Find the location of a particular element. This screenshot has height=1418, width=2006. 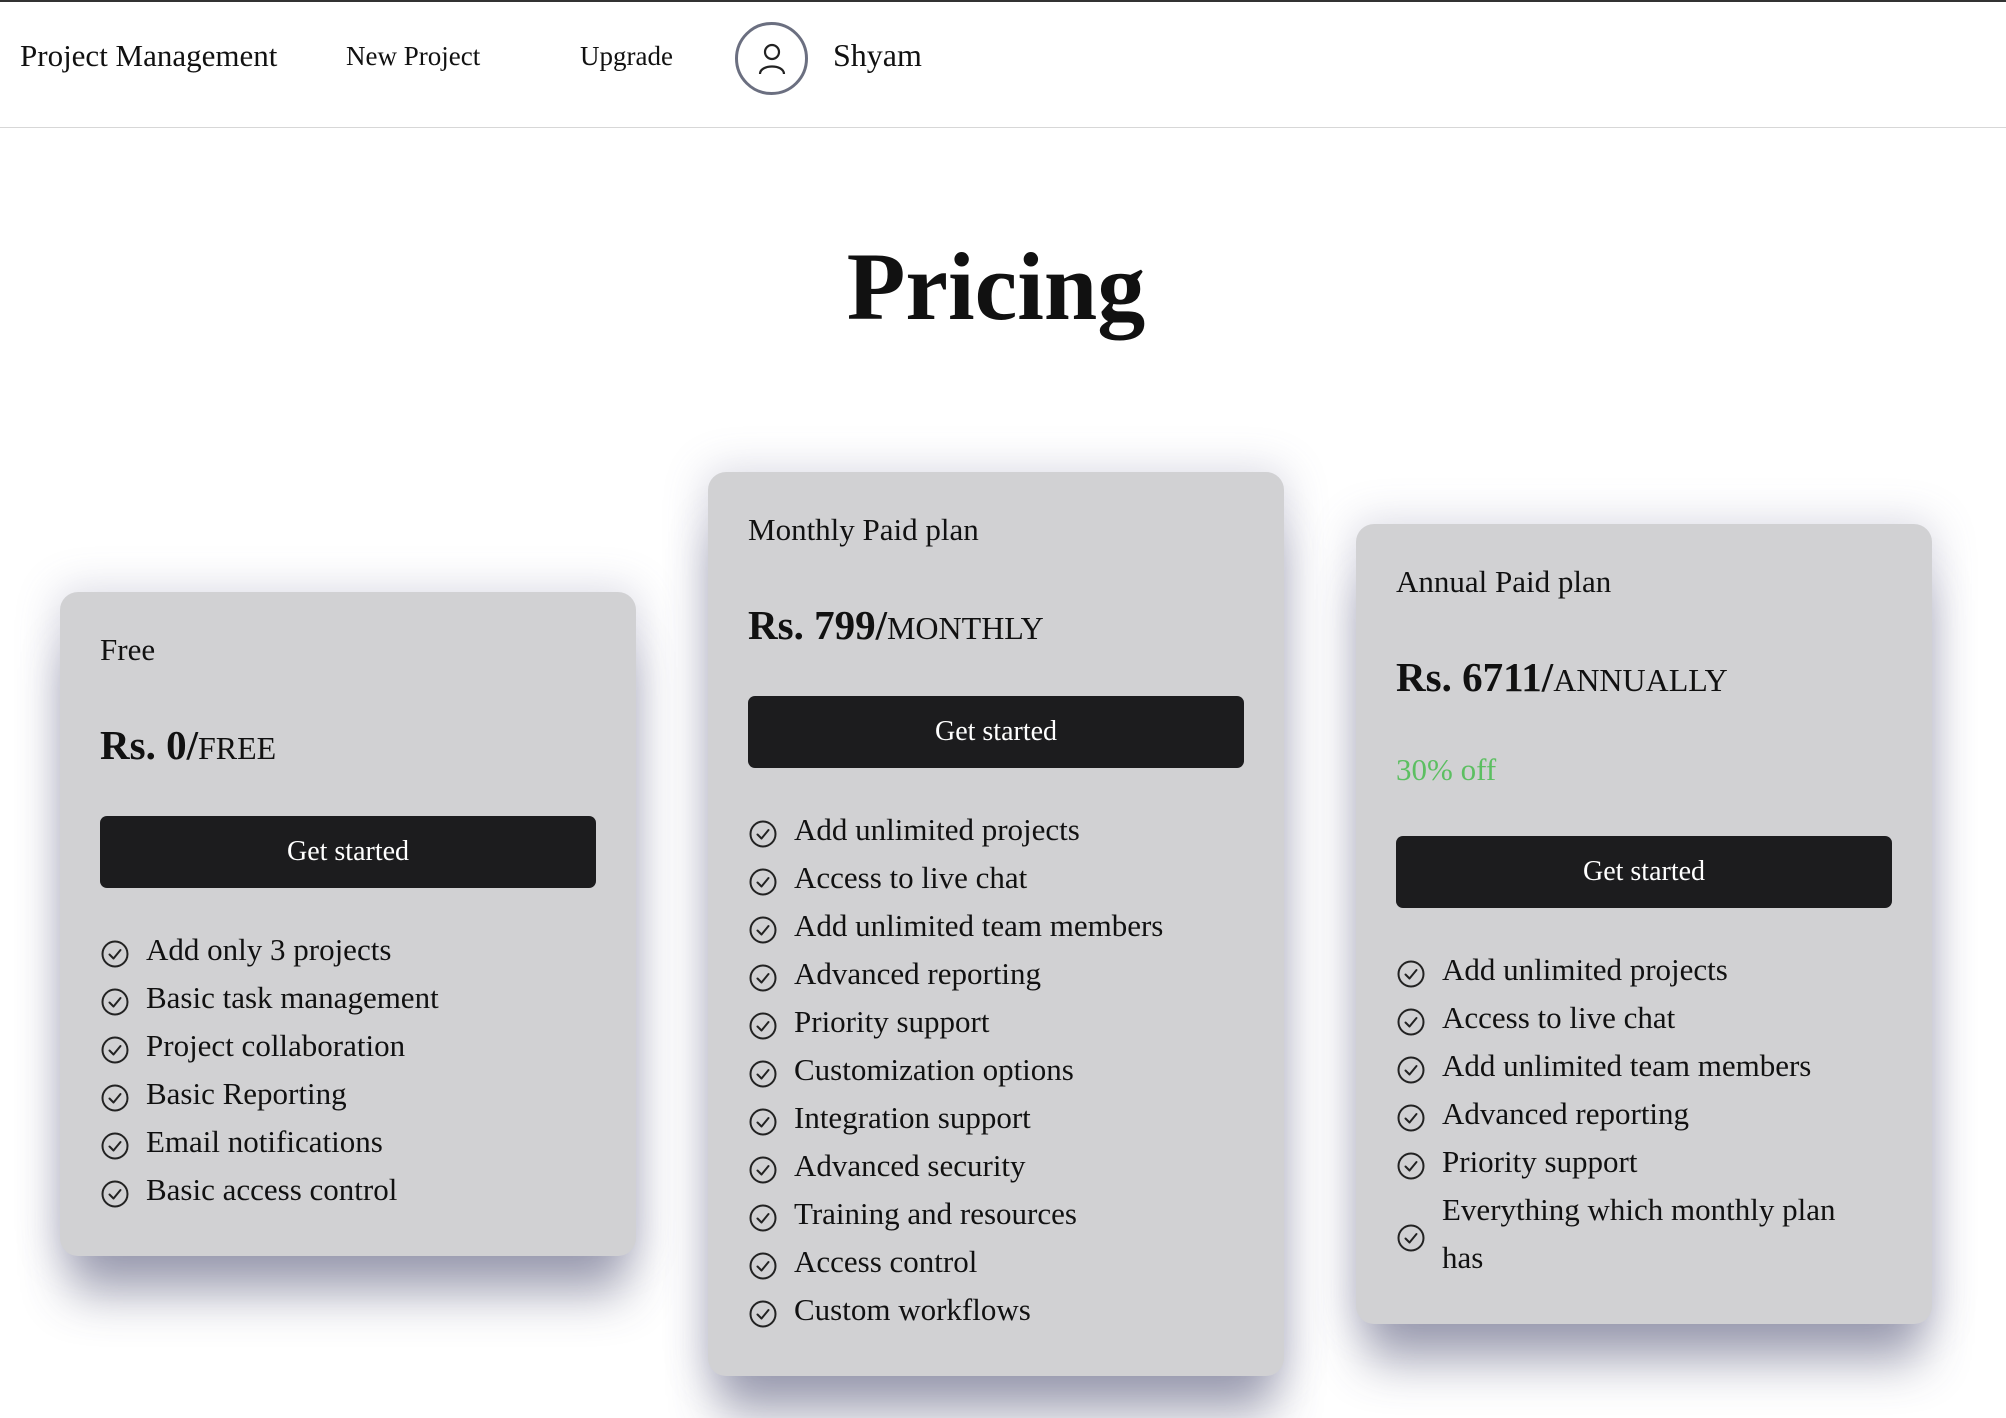

feature-label: Add only 3 projects is located at coordinates (269, 949).